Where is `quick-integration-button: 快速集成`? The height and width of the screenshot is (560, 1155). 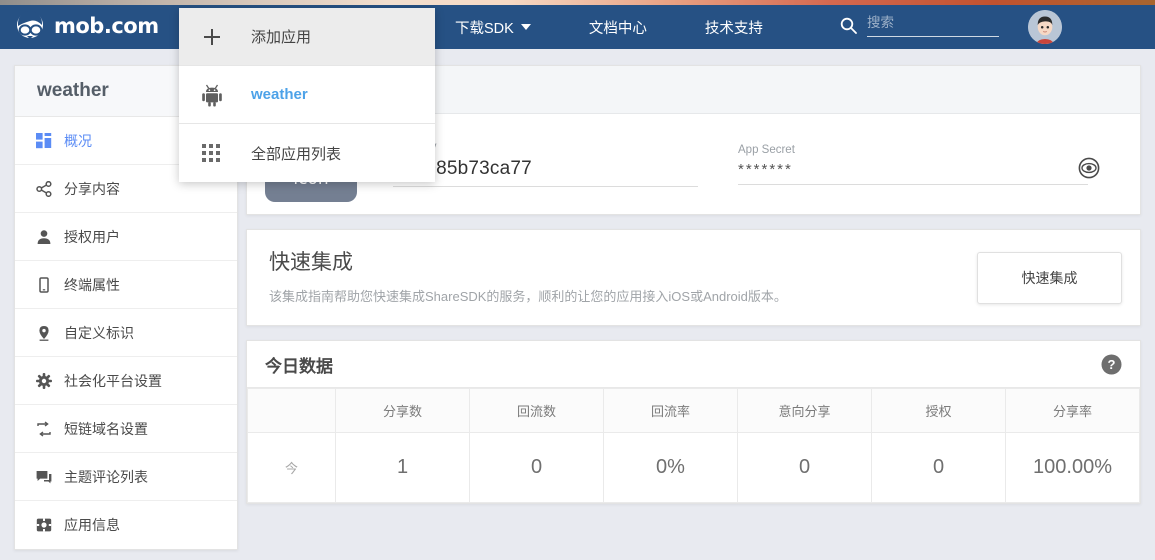
quick-integration-button: 快速集成 is located at coordinates (1049, 278).